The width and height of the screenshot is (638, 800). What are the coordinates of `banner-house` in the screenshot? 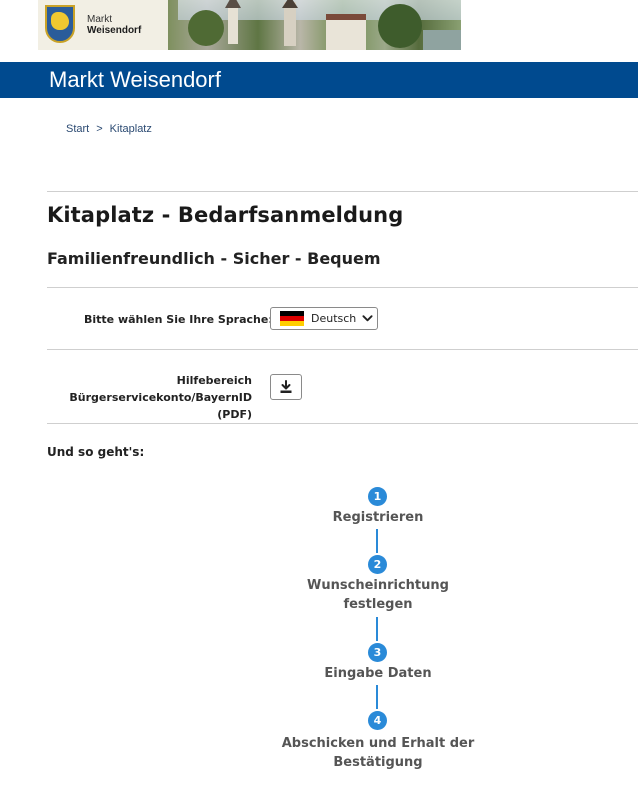 It's located at (346, 32).